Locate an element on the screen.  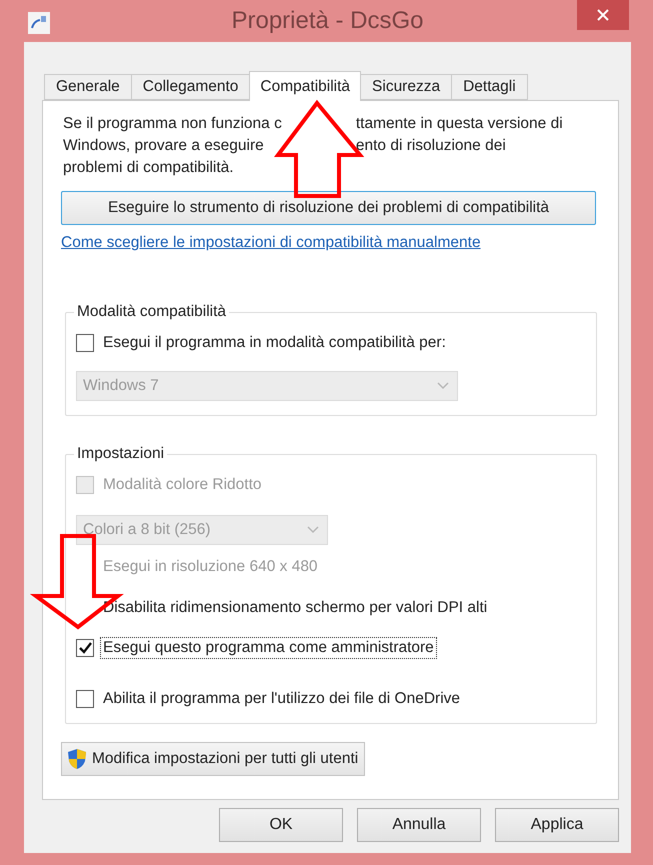
tab: Dettagli is located at coordinates (489, 87).